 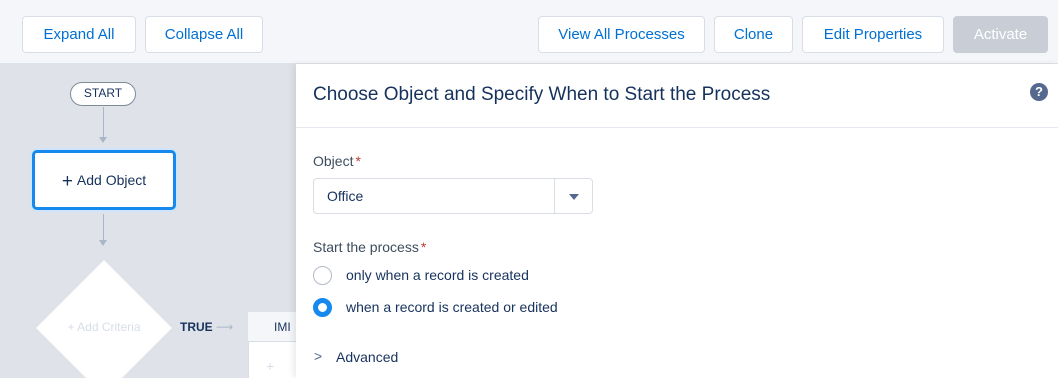 What do you see at coordinates (370, 247) in the screenshot?
I see `start-process-label: Start the process *` at bounding box center [370, 247].